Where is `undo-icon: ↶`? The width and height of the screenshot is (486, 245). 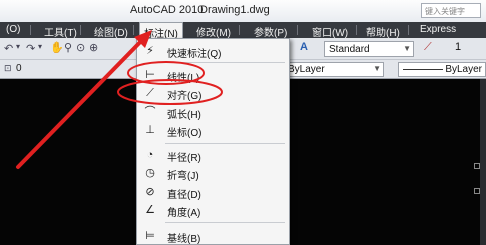
undo-icon: ↶ is located at coordinates (8, 48).